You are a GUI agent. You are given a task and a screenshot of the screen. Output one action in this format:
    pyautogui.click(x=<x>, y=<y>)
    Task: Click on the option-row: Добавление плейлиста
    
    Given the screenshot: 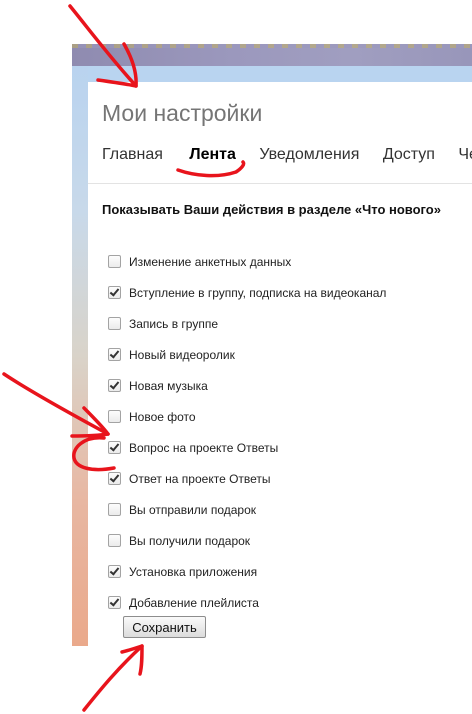 What is the action you would take?
    pyautogui.click(x=247, y=602)
    